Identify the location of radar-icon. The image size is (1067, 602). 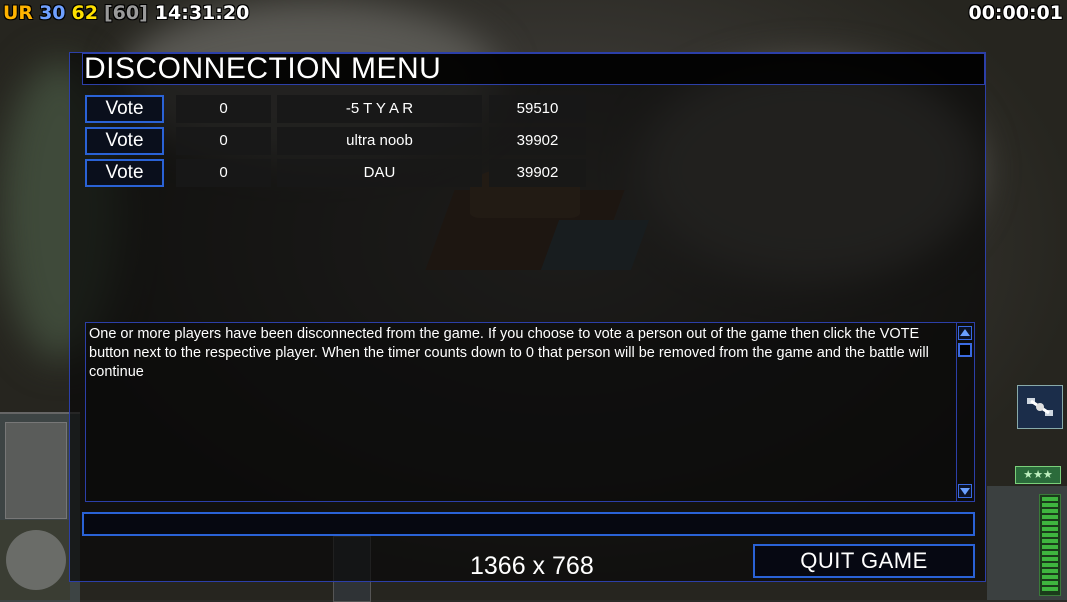
(36, 560).